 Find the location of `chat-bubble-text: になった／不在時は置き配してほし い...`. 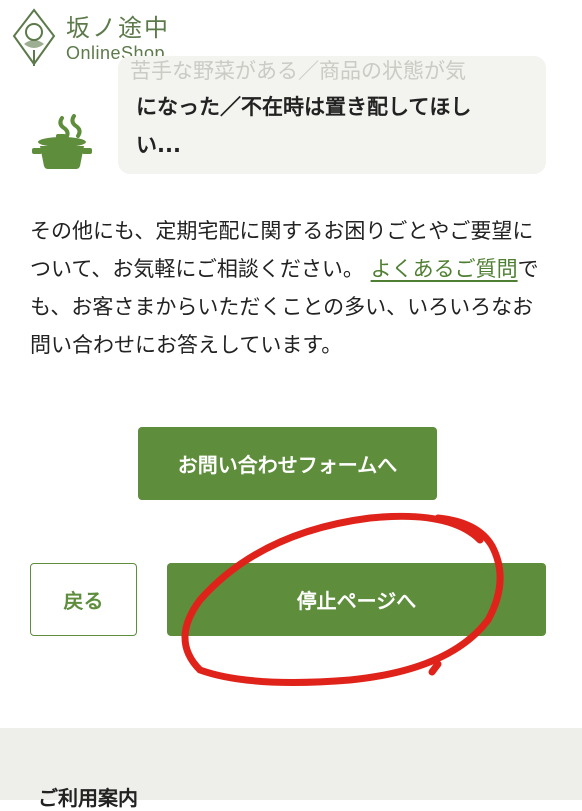

chat-bubble-text: になった／不在時は置き配してほし い... is located at coordinates (341, 126).